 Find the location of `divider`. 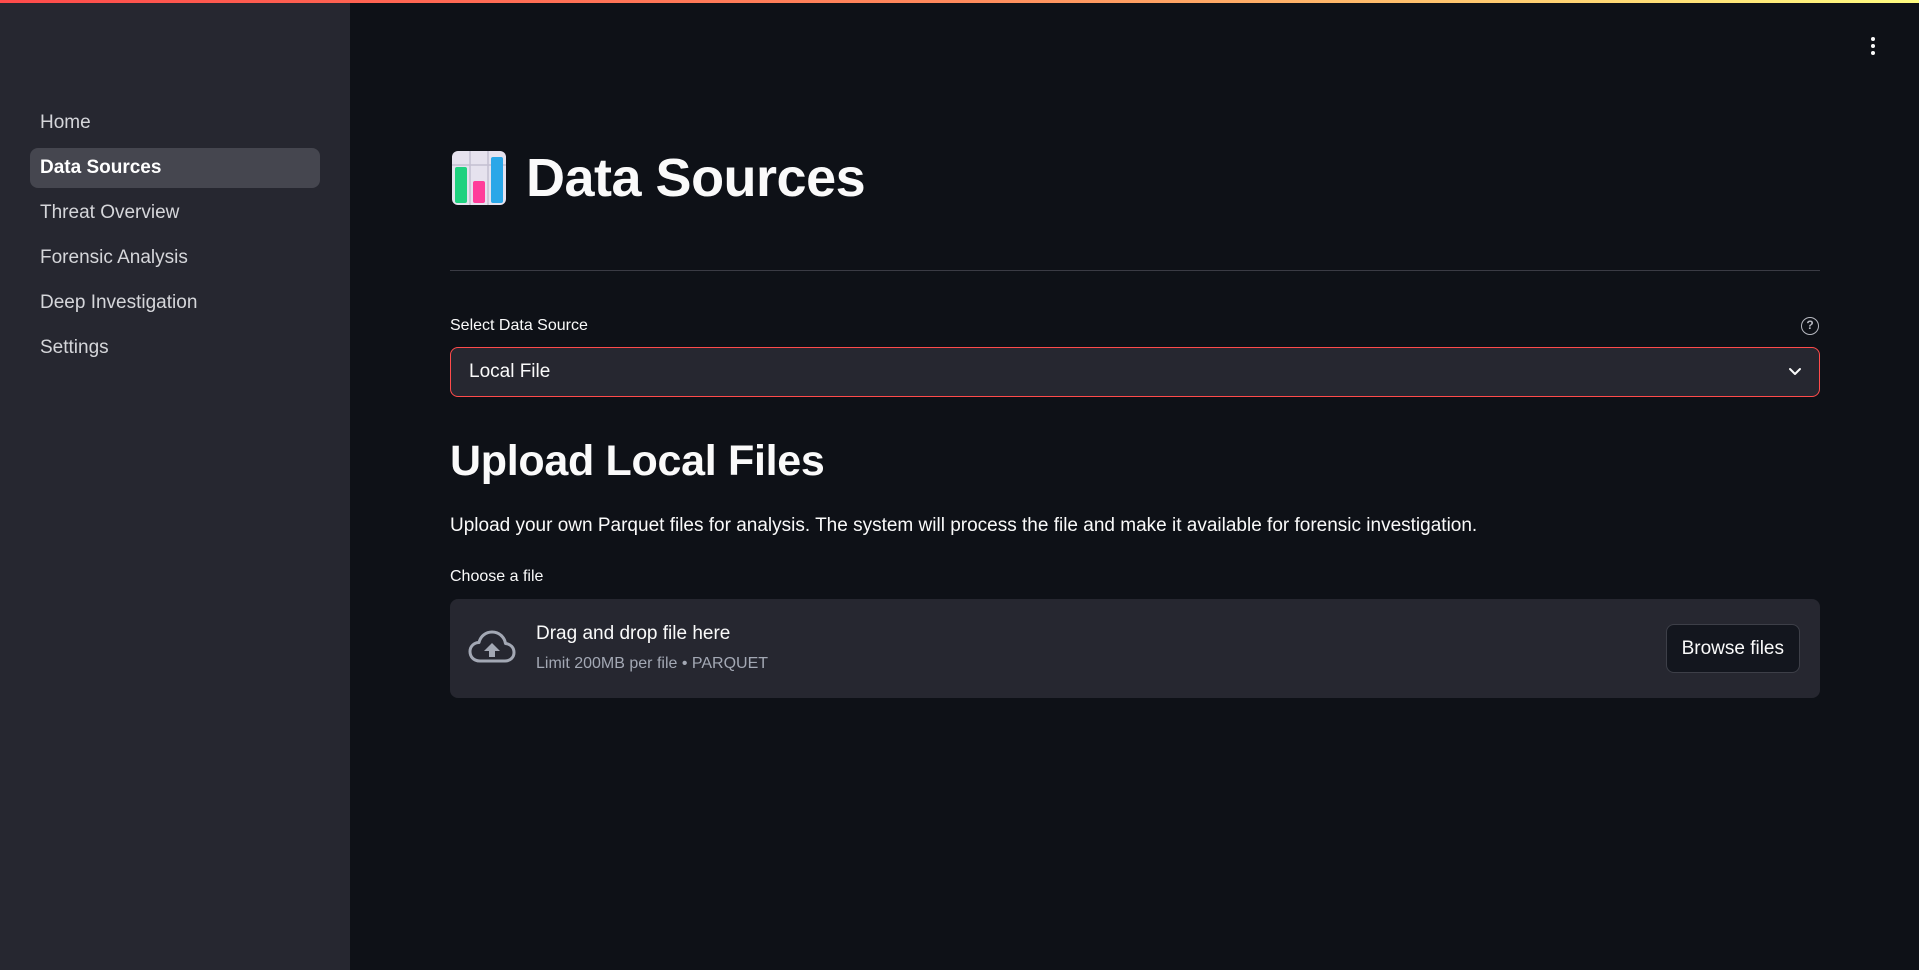

divider is located at coordinates (1135, 270).